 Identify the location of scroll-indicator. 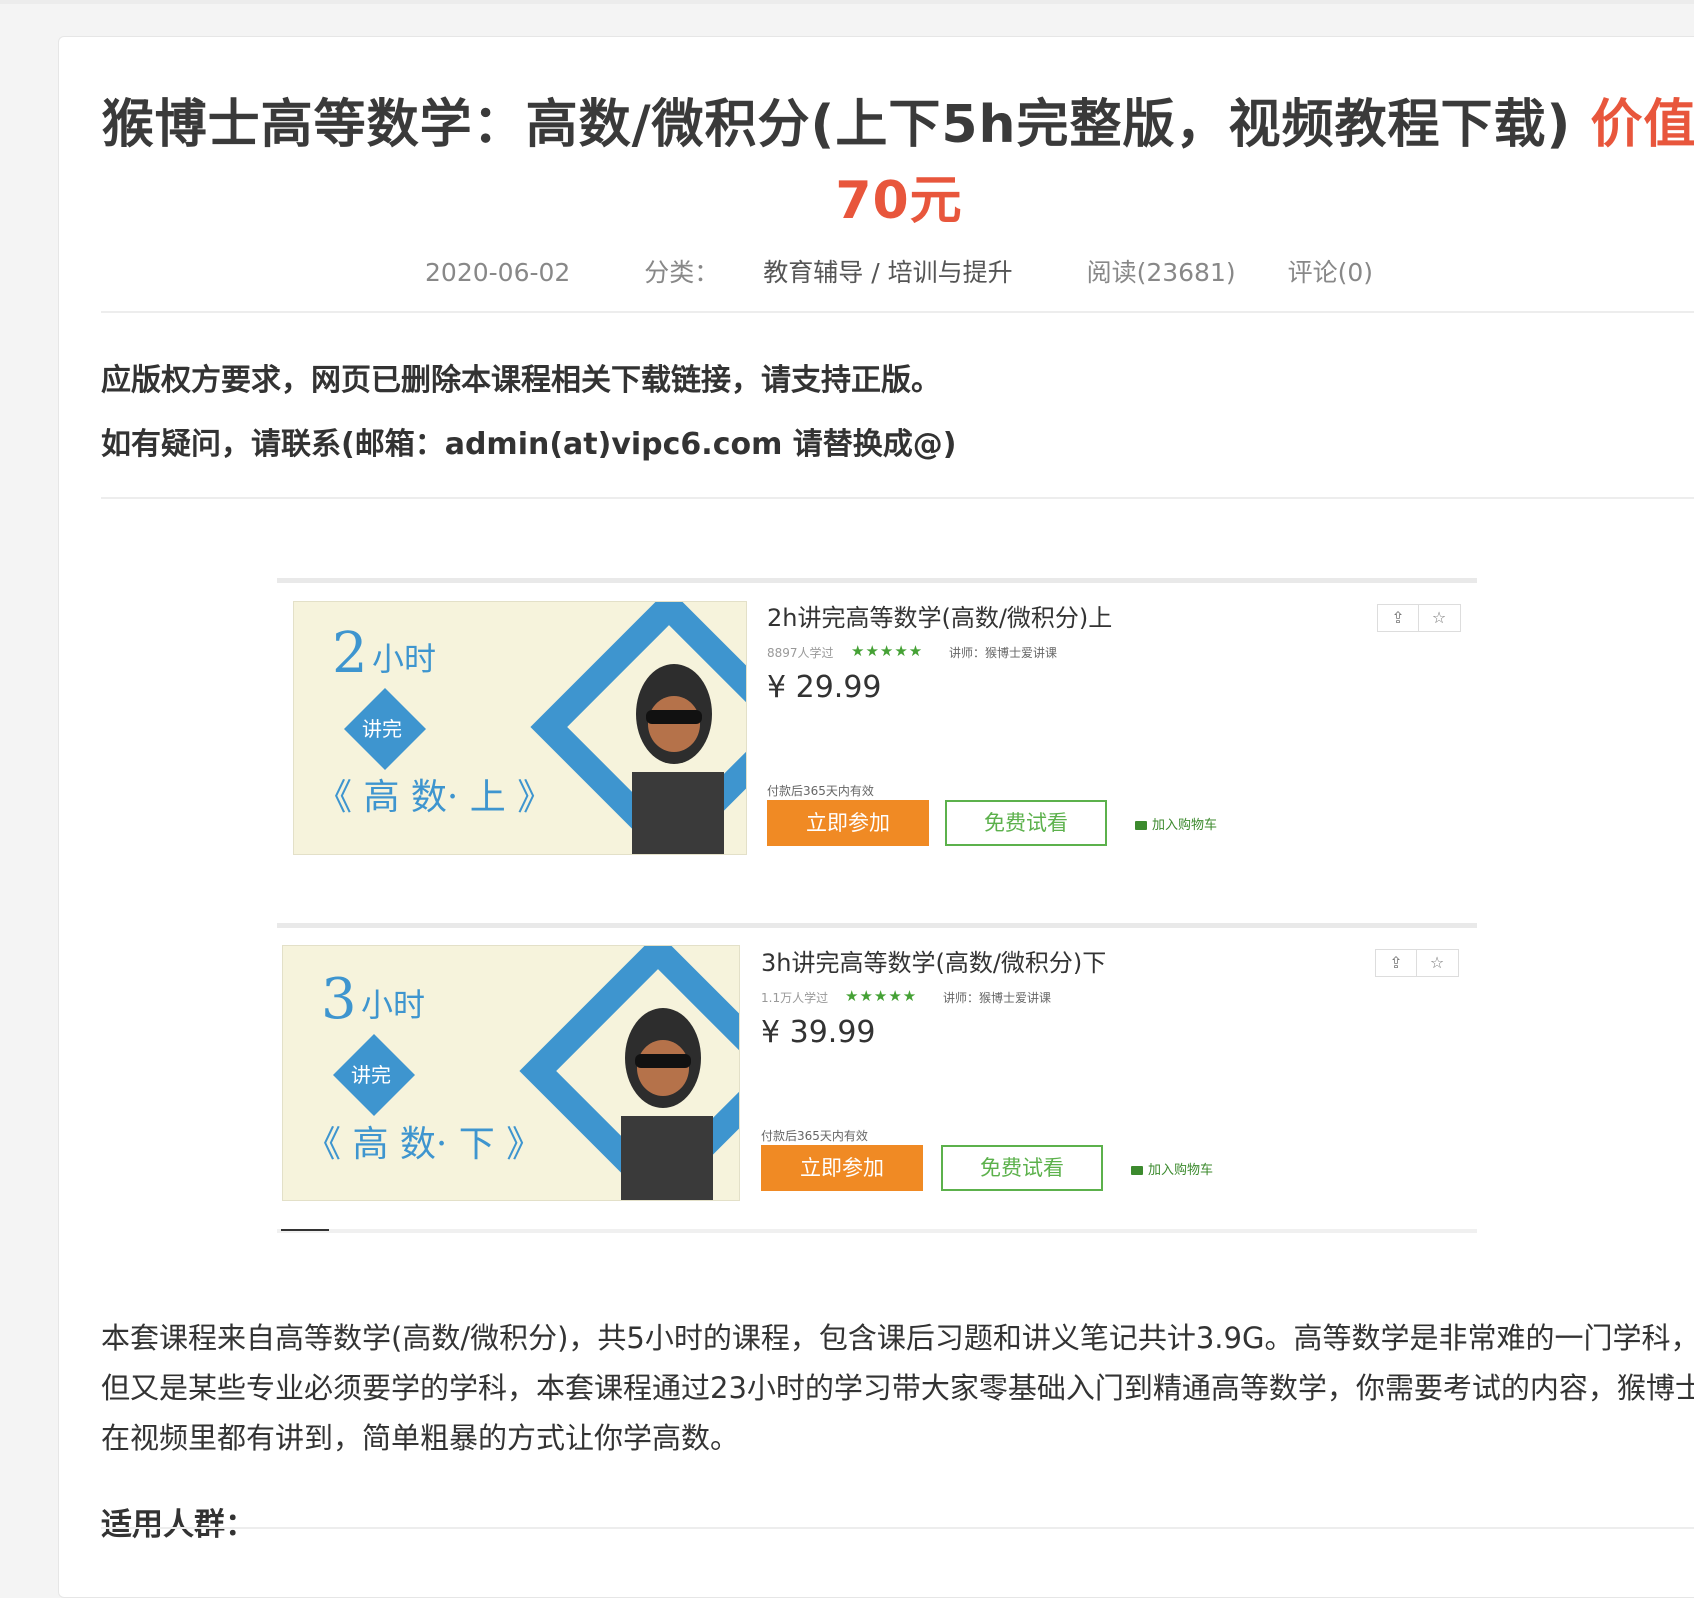
(305, 1230).